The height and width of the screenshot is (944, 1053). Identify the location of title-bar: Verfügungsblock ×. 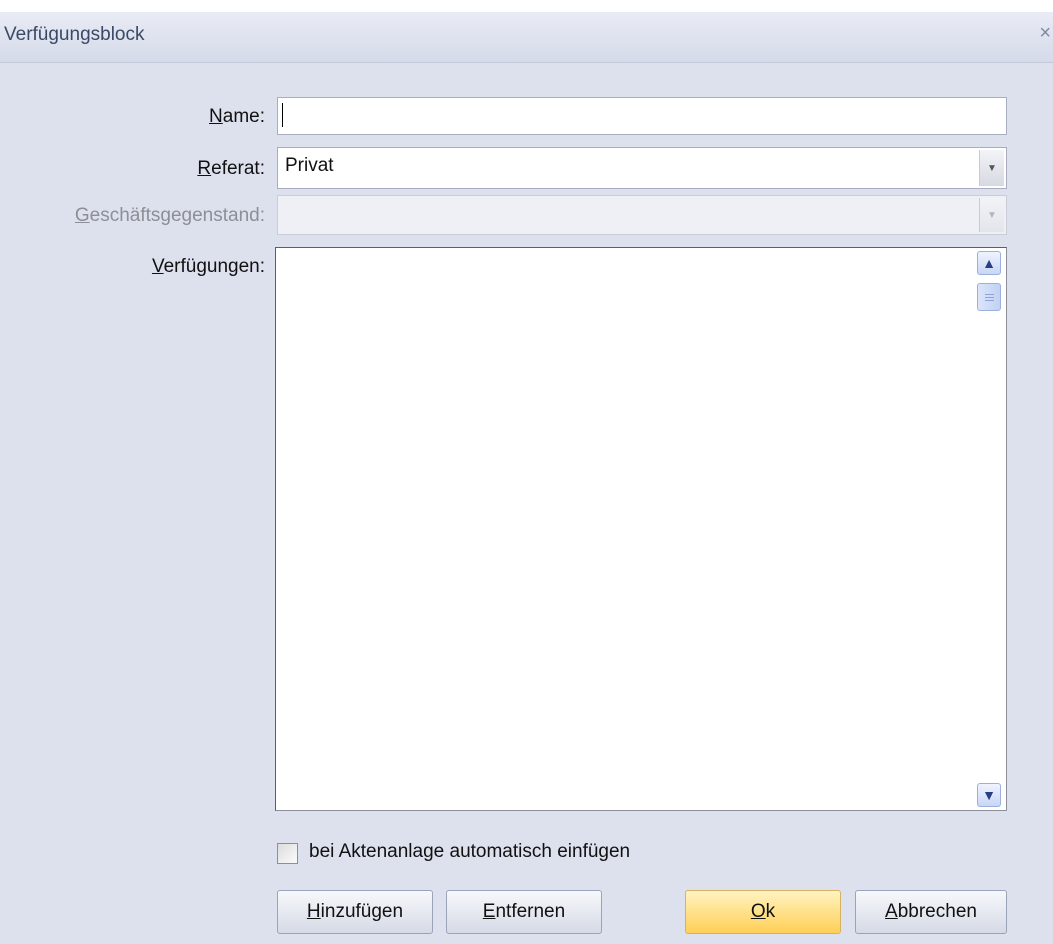
(526, 37).